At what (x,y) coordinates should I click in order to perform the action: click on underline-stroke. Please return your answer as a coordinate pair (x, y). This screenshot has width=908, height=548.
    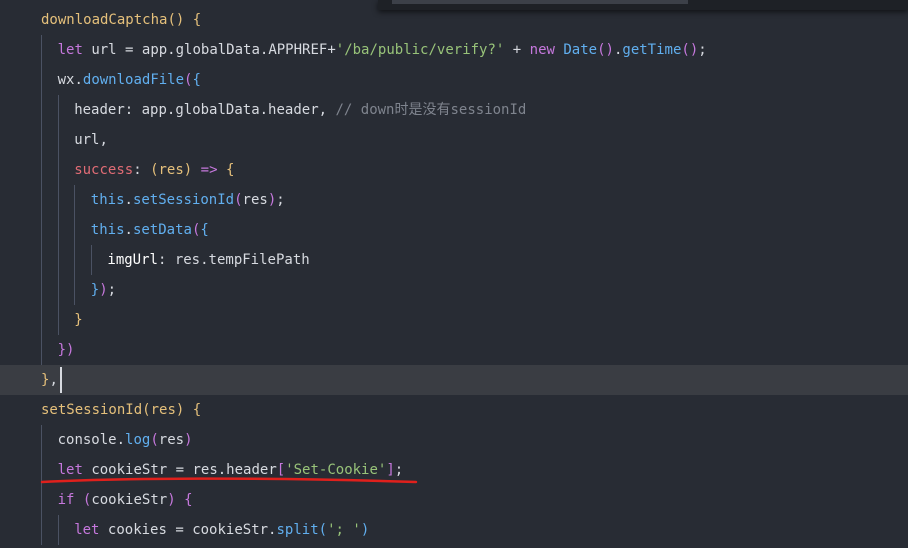
    Looking at the image, I should click on (229, 480).